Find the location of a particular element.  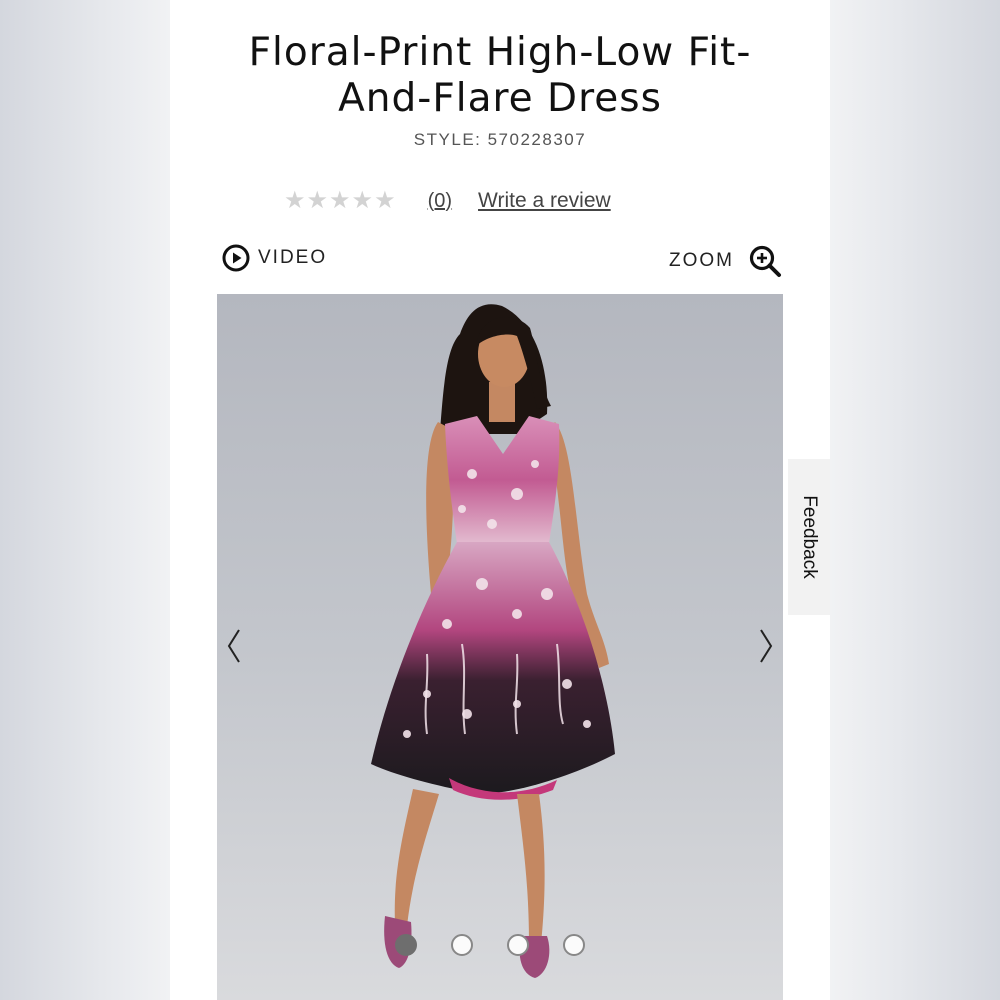

video-button: VIDEO is located at coordinates (274, 258).